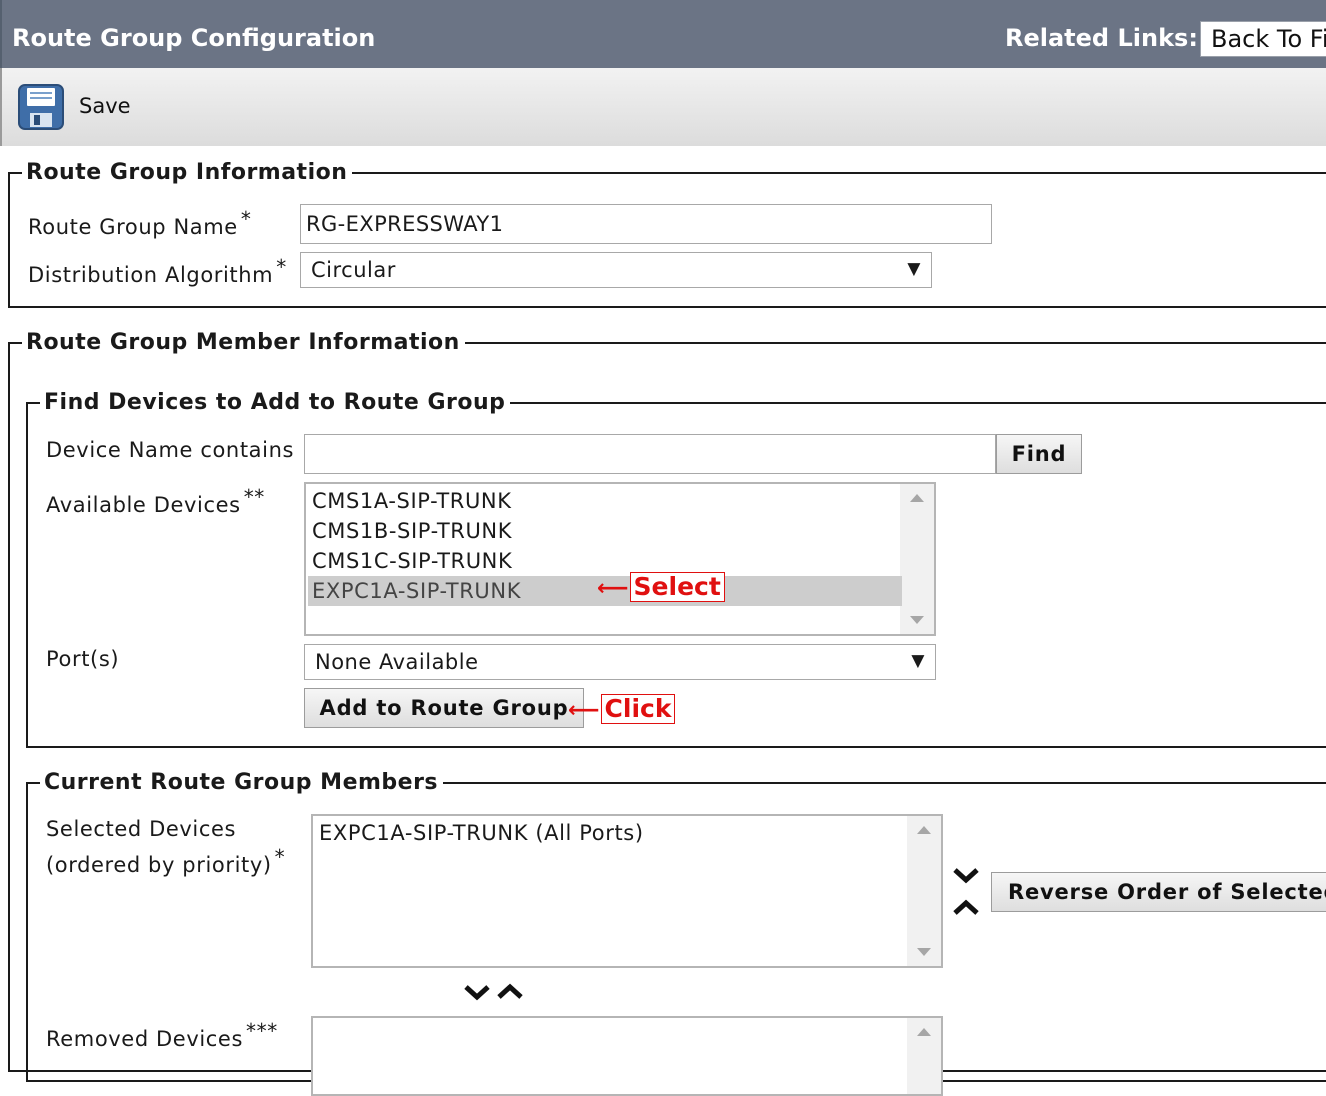  What do you see at coordinates (140, 223) in the screenshot?
I see `route-group-name-label: Route Group Name *` at bounding box center [140, 223].